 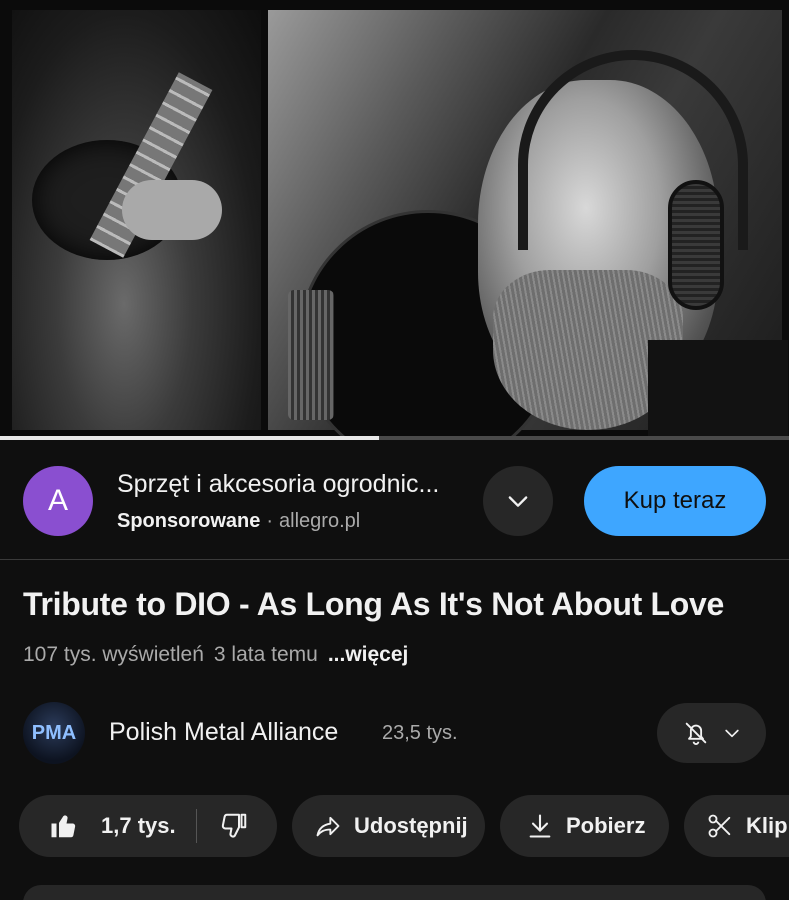 I want to click on ad-sponsored-label: Sponsorowane, so click(x=189, y=521).